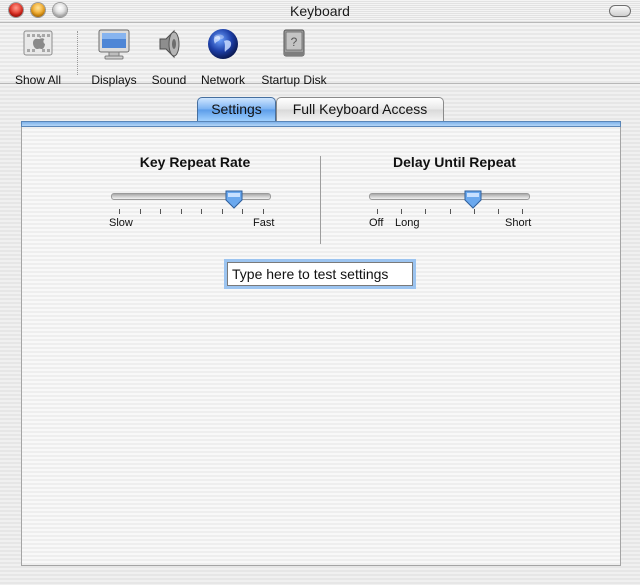 Image resolution: width=640 pixels, height=585 pixels. What do you see at coordinates (518, 223) in the screenshot?
I see `short-label: Short` at bounding box center [518, 223].